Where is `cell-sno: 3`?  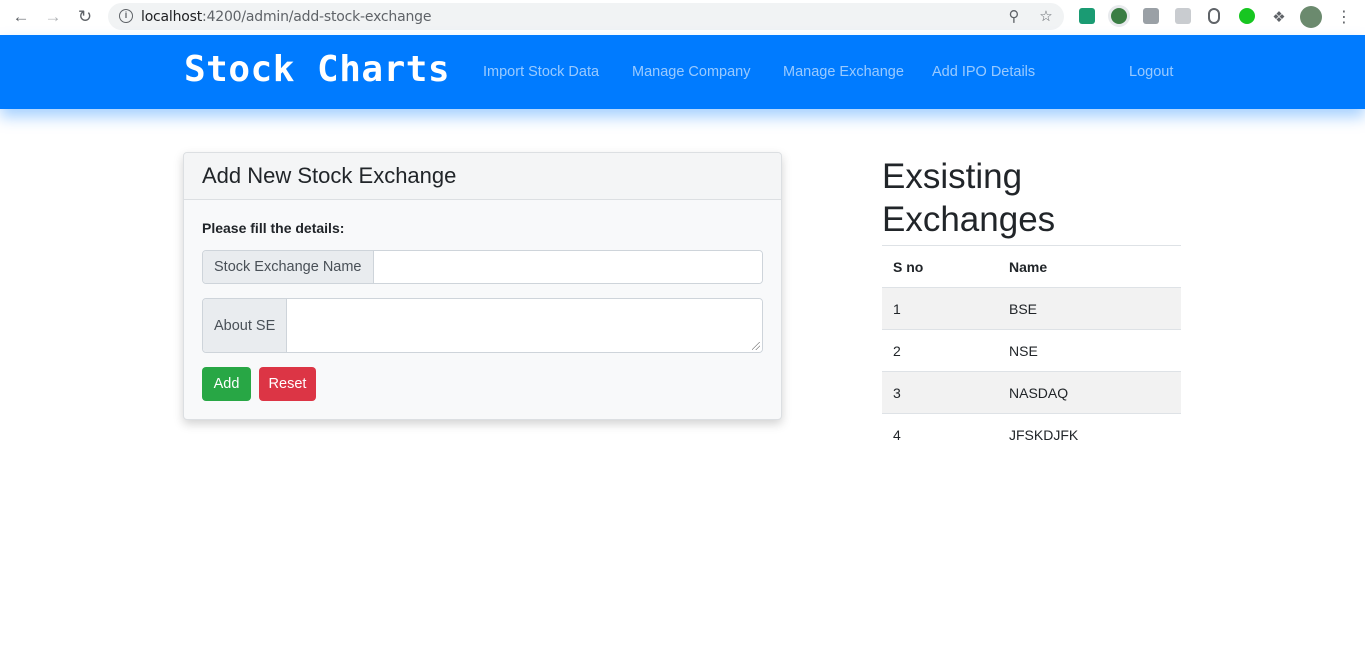
cell-sno: 3 is located at coordinates (940, 392).